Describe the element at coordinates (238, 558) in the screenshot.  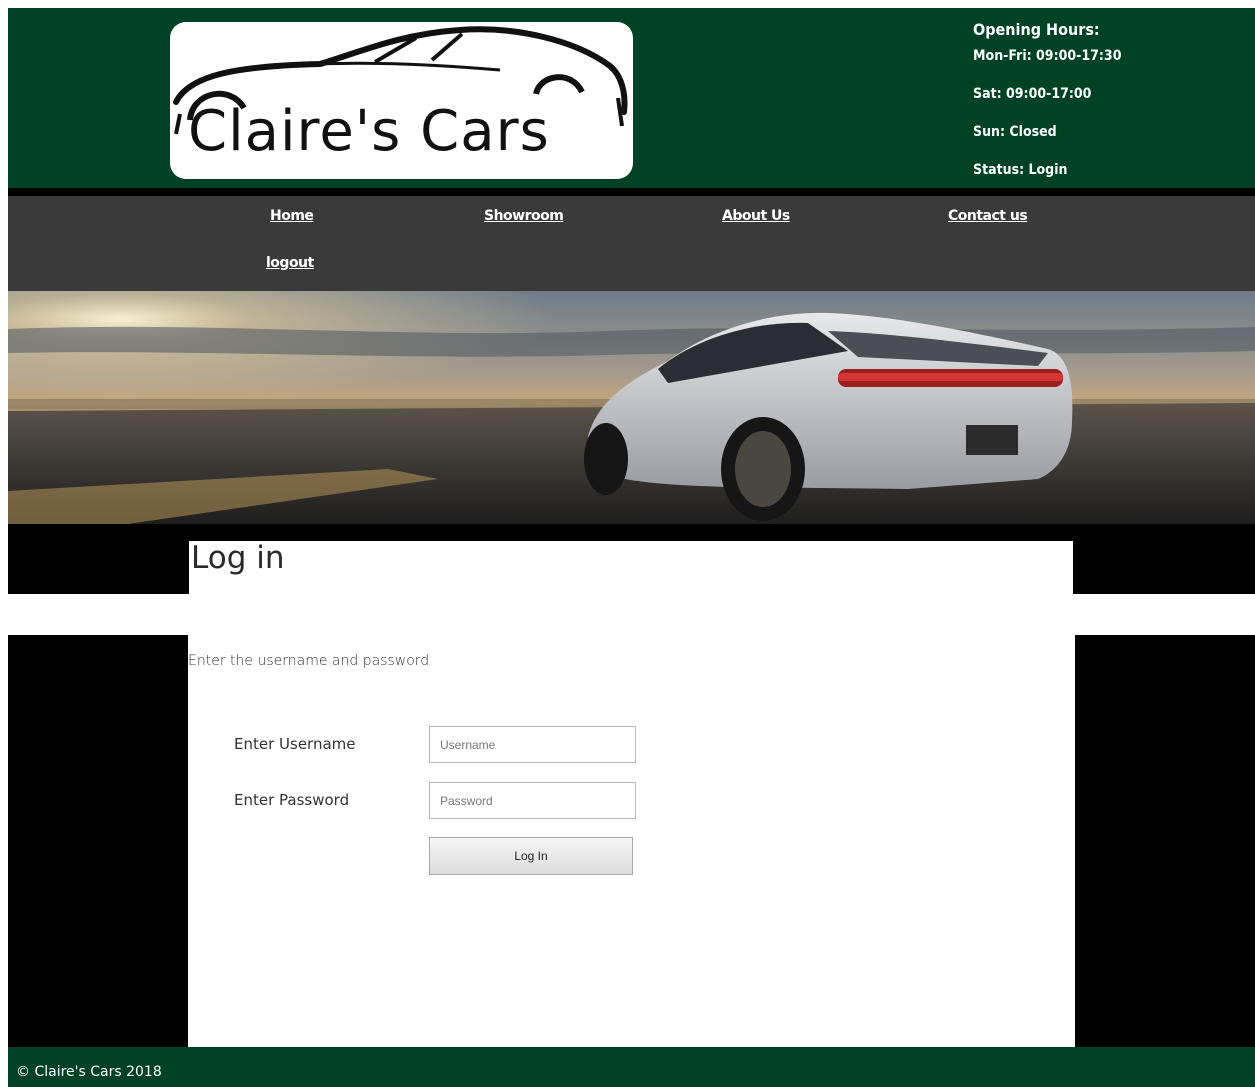
I see `page-title: Log in` at that location.